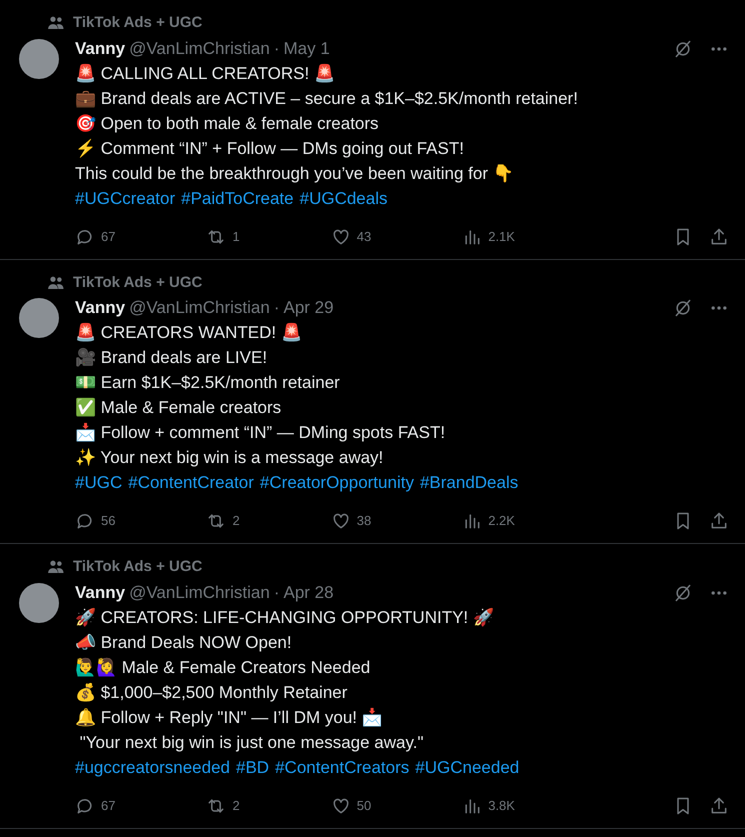 The image size is (745, 837). Describe the element at coordinates (205, 73) in the screenshot. I see `post-text-line: 🚨 CALLING ALL CREATORS! 🚨` at that location.